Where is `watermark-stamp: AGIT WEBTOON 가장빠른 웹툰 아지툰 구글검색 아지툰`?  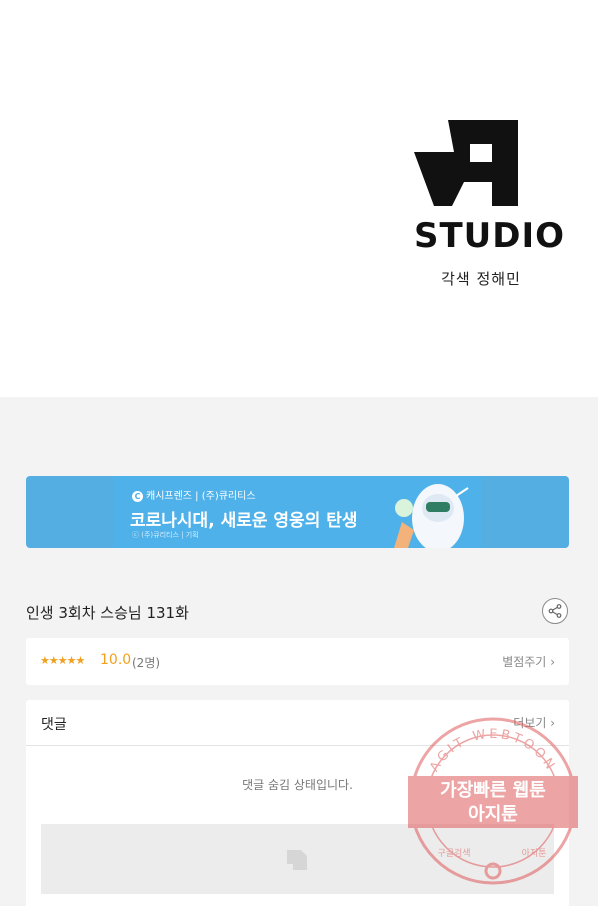 watermark-stamp: AGIT WEBTOON 가장빠른 웹툰 아지툰 구글검색 아지툰 is located at coordinates (493, 801).